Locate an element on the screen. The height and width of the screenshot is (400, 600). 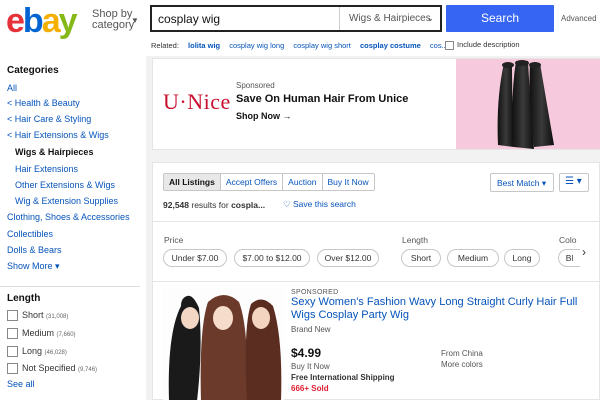
sort-dropdown: Best Match ▾ is located at coordinates (522, 182).